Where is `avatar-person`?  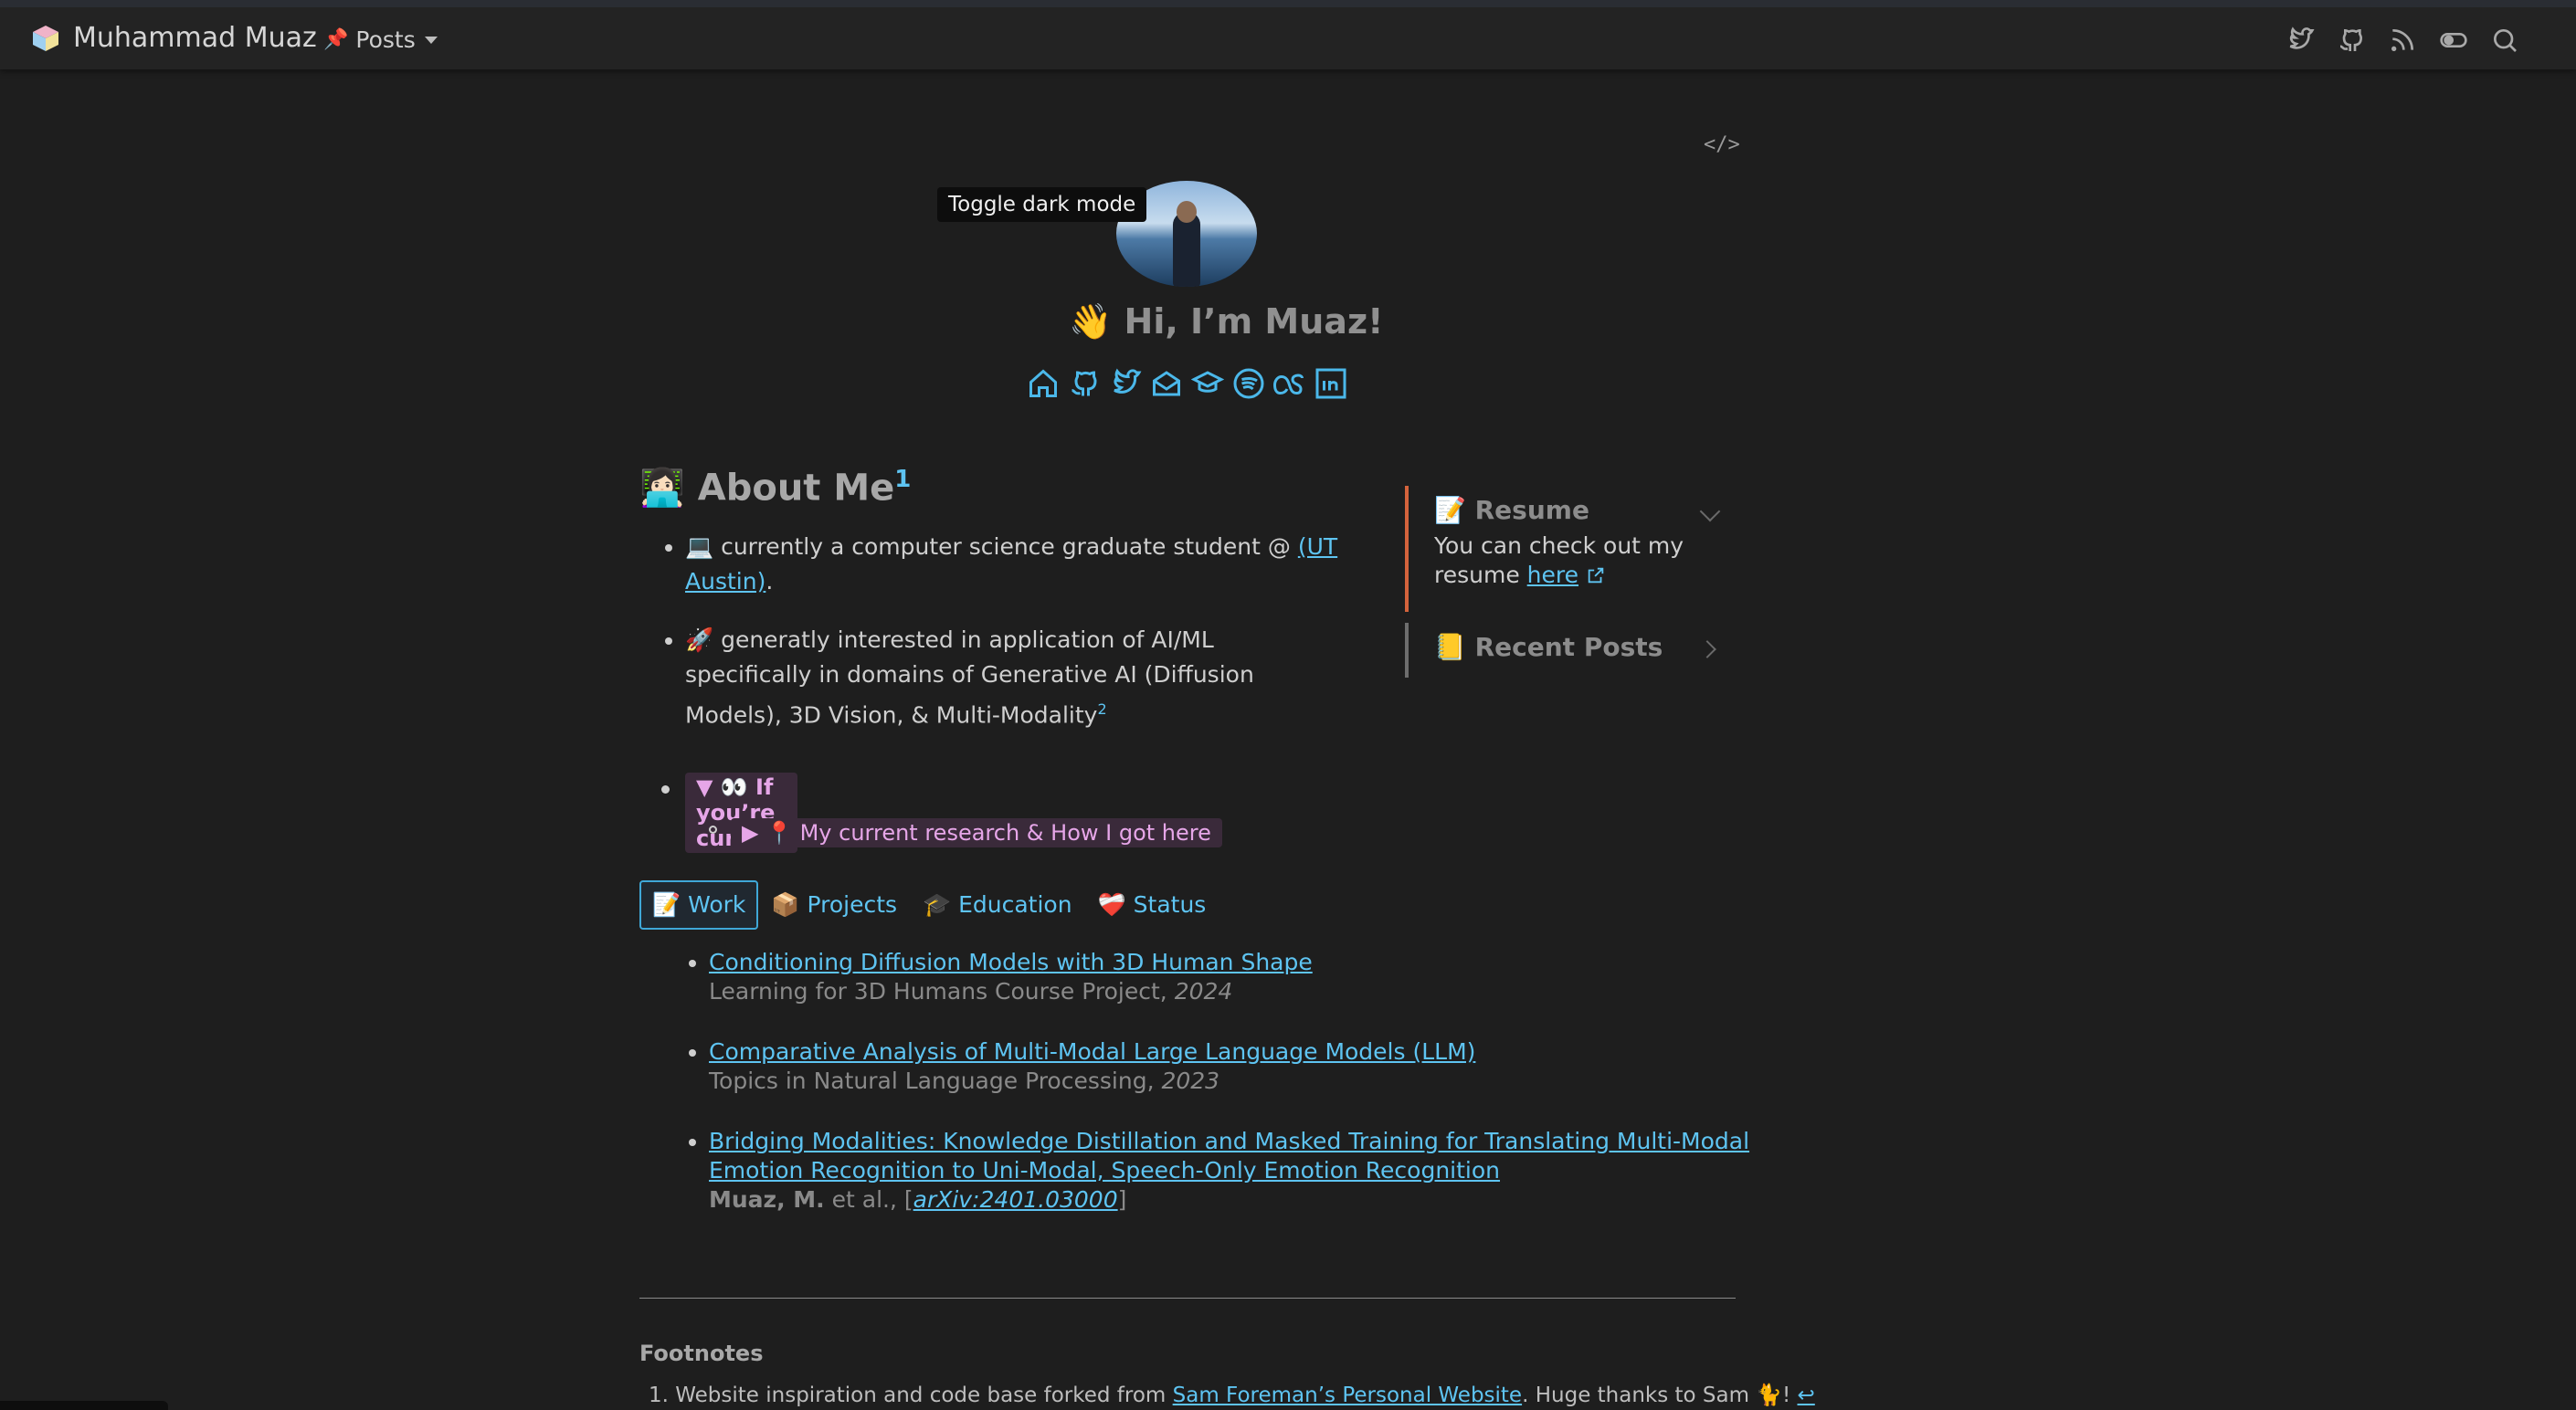
avatar-person is located at coordinates (1186, 250).